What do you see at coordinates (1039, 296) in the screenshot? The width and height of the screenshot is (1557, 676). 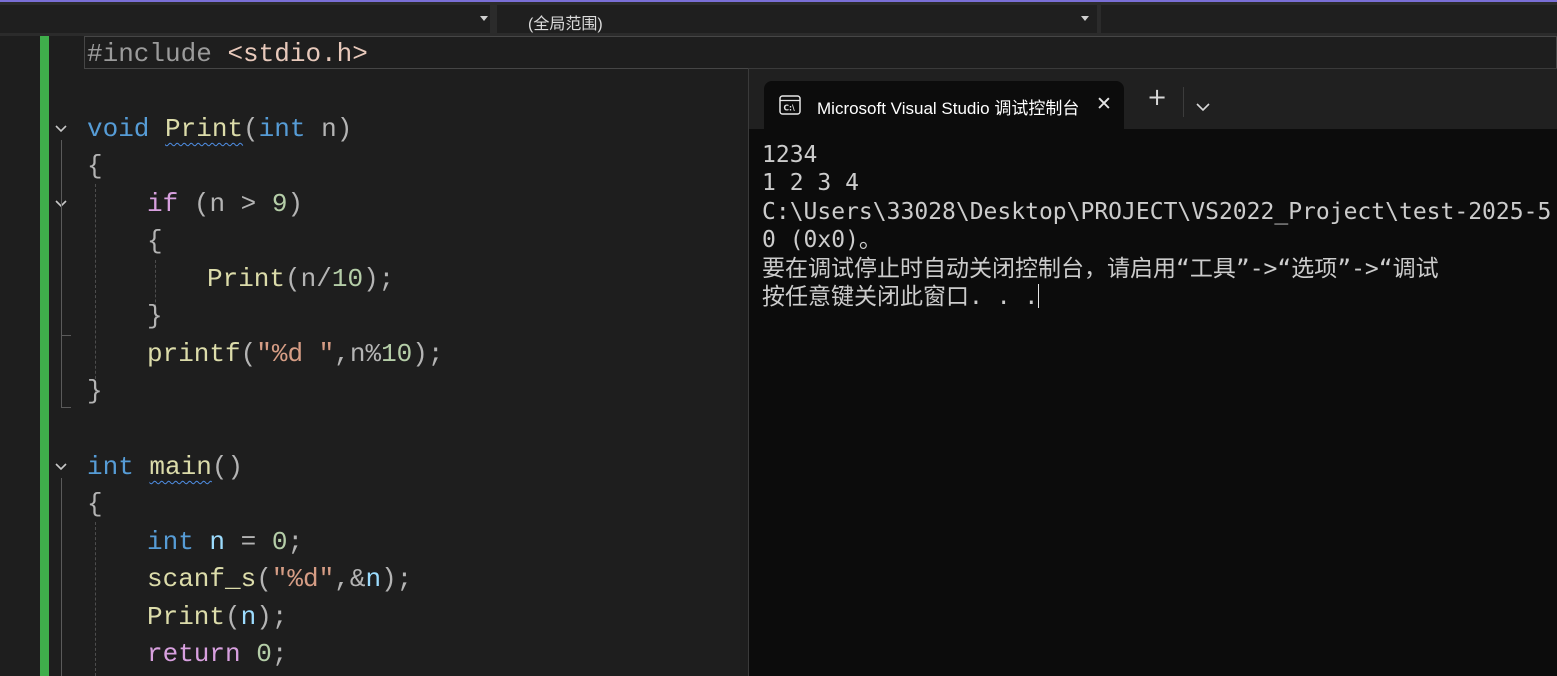 I see `text-cursor` at bounding box center [1039, 296].